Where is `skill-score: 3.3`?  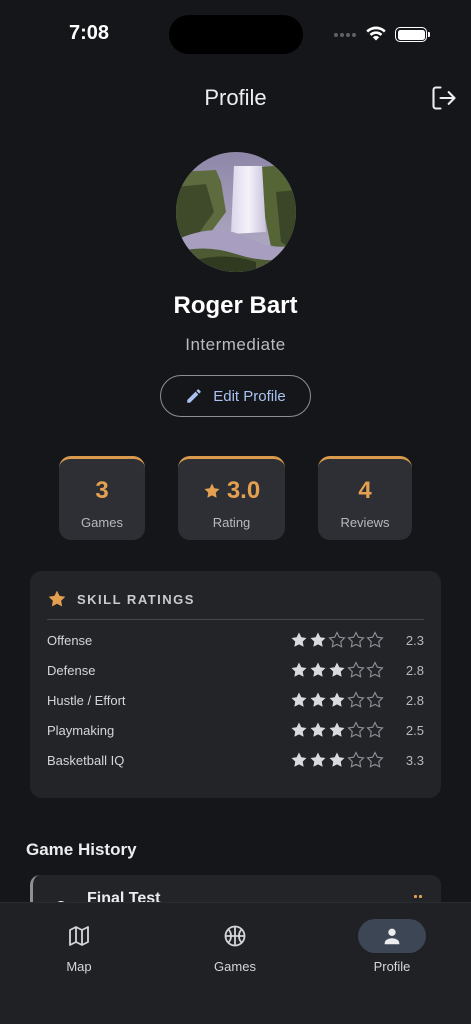
skill-score: 3.3 is located at coordinates (414, 760).